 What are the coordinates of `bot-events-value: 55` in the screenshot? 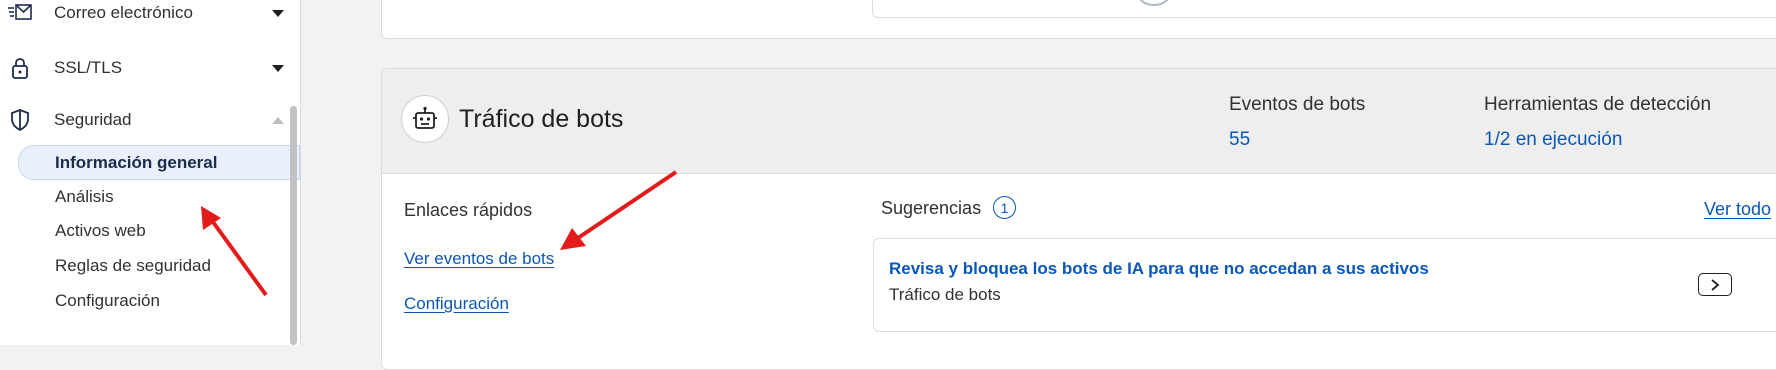 It's located at (1239, 140).